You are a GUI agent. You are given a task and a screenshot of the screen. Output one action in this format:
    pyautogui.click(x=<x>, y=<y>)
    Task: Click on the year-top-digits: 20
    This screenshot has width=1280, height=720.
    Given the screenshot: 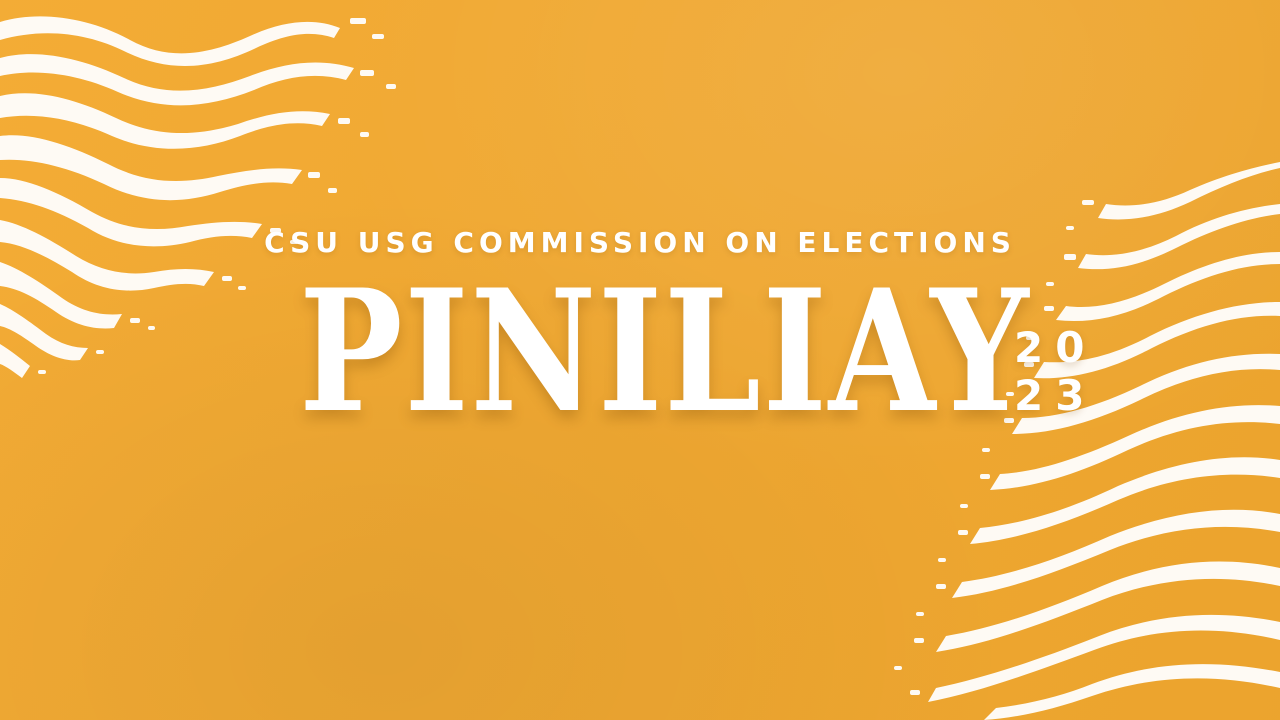 What is the action you would take?
    pyautogui.click(x=1055, y=347)
    